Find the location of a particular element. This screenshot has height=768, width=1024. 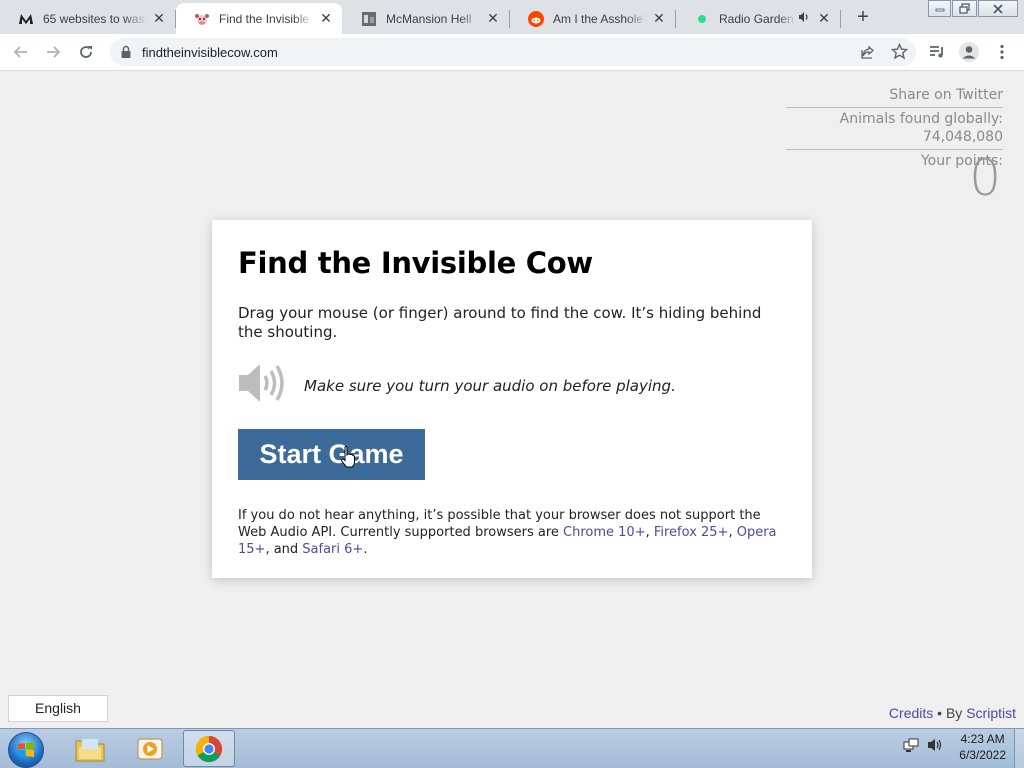

tab-mcmansion-hell: McMansion Hell ✕ is located at coordinates (426, 18).